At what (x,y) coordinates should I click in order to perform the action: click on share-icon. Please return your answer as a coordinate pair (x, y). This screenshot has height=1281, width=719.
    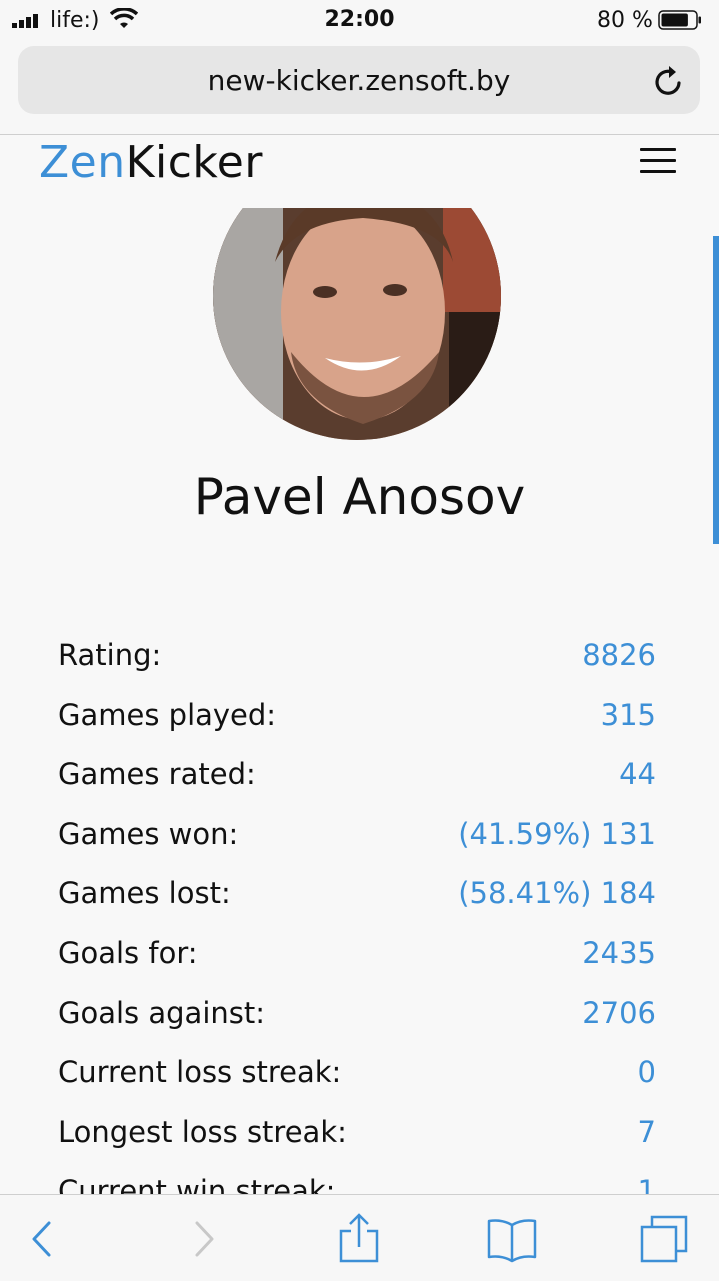
    Looking at the image, I should click on (359, 1238).